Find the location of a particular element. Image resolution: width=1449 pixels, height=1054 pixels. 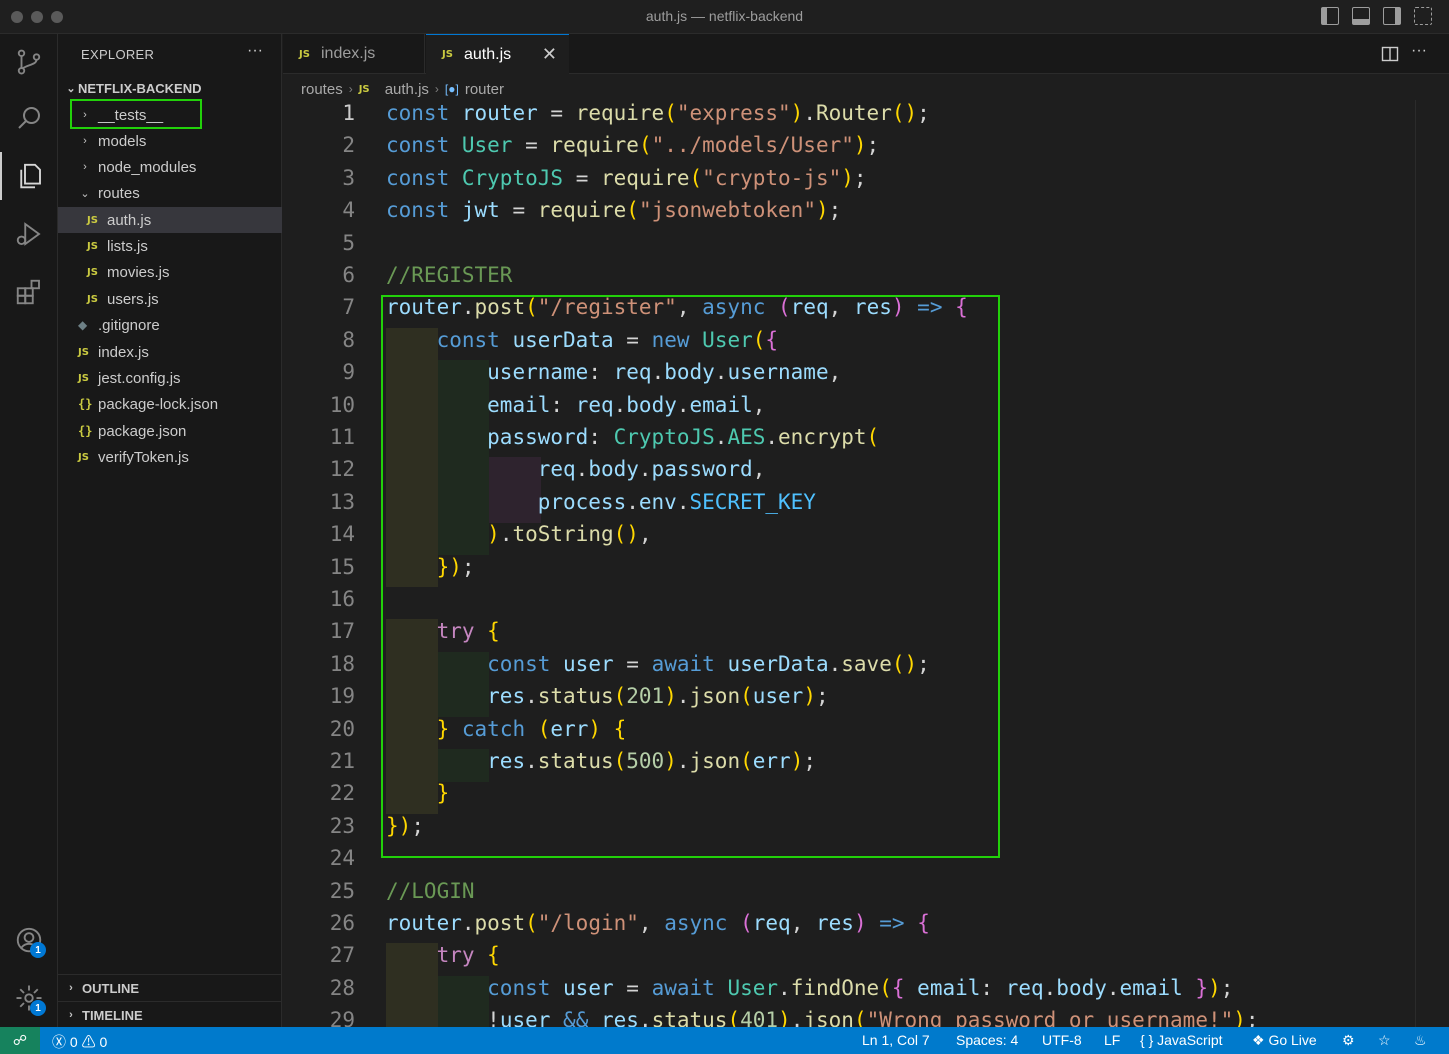

tree-item-movies-js: JS movies.js is located at coordinates (170, 272).